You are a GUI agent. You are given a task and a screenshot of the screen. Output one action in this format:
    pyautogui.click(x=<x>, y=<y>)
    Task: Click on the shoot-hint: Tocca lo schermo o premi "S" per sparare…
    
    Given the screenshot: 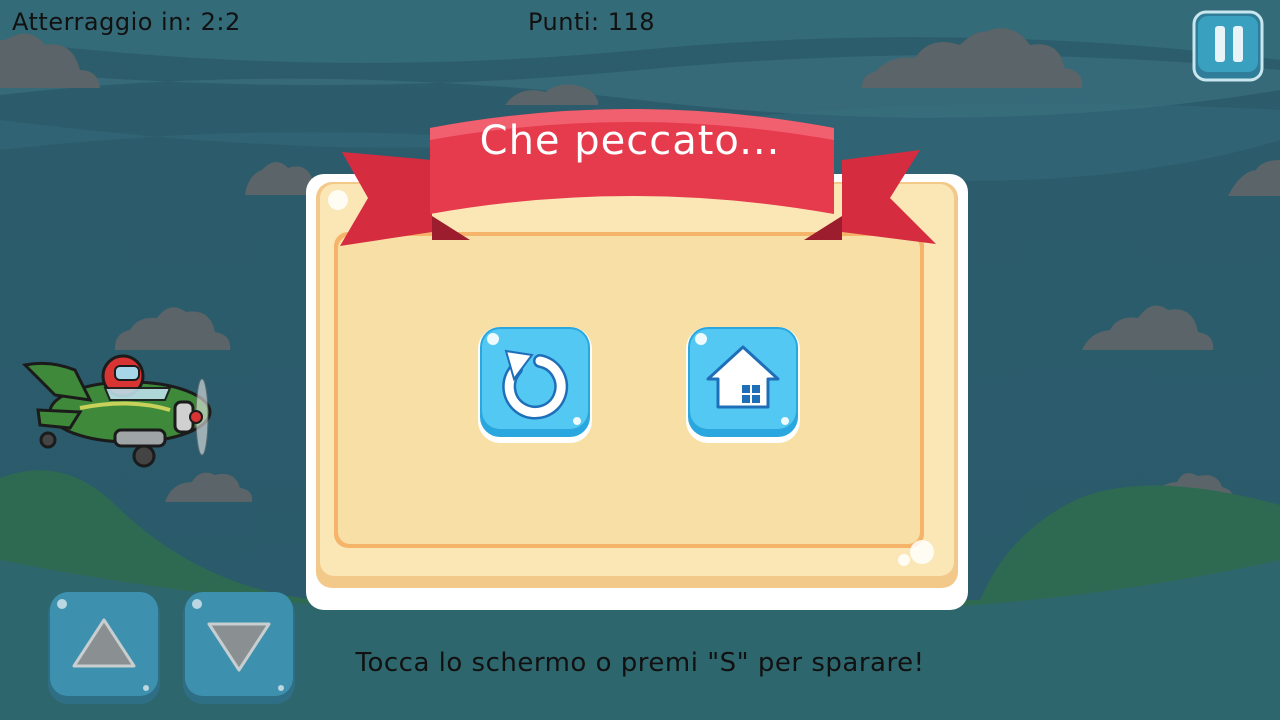 What is the action you would take?
    pyautogui.click(x=640, y=663)
    